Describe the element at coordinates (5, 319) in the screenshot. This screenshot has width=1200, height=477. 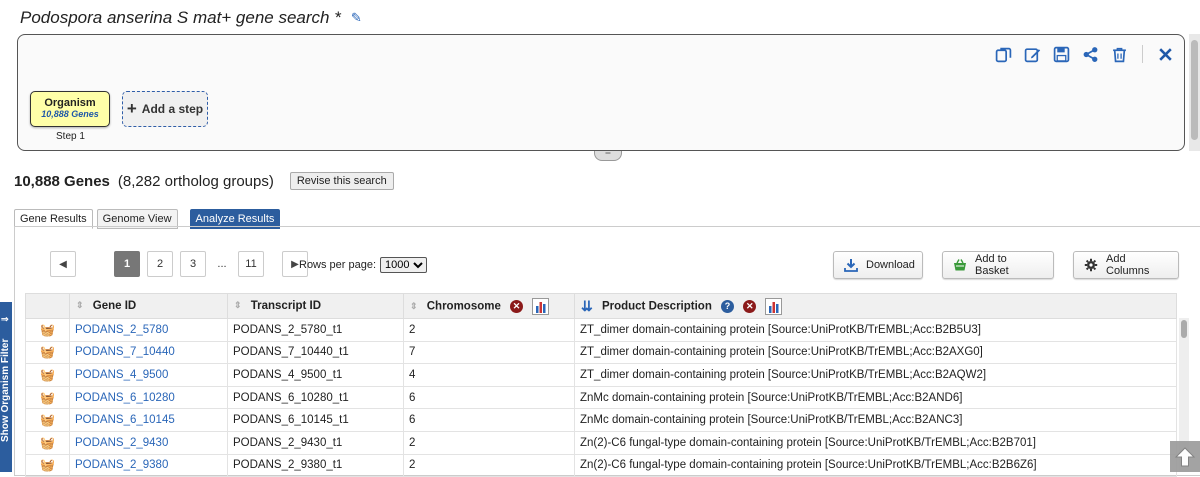
I see `expand-arrow-icon: ⇒` at that location.